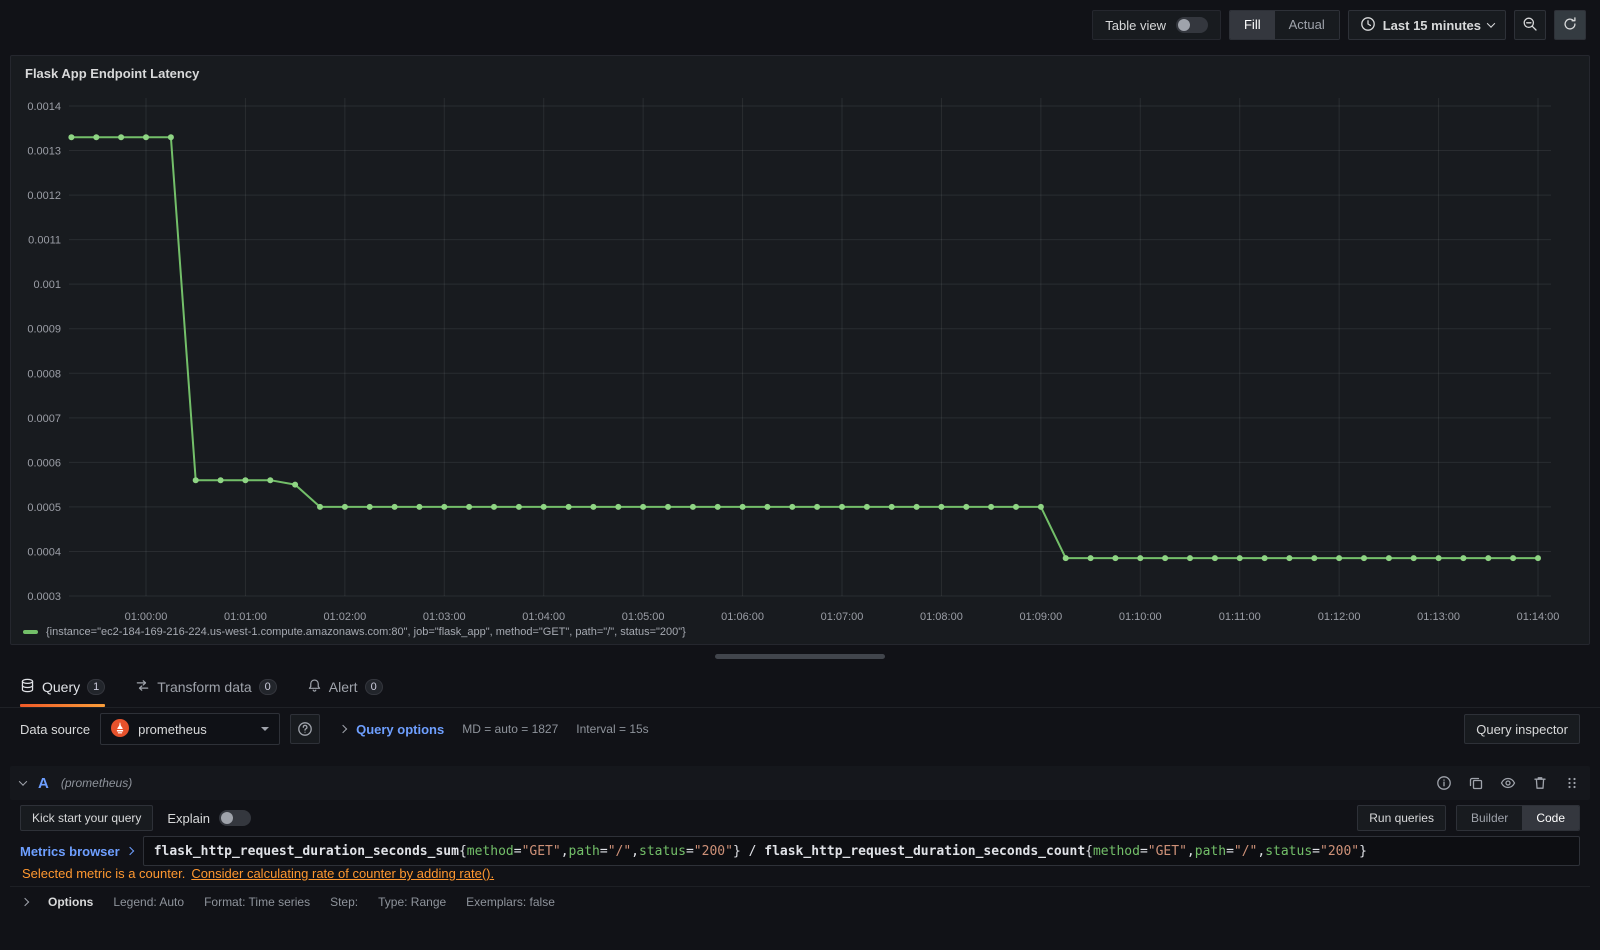 The image size is (1600, 950). I want to click on svg-text: 01:10:00, so click(1140, 617).